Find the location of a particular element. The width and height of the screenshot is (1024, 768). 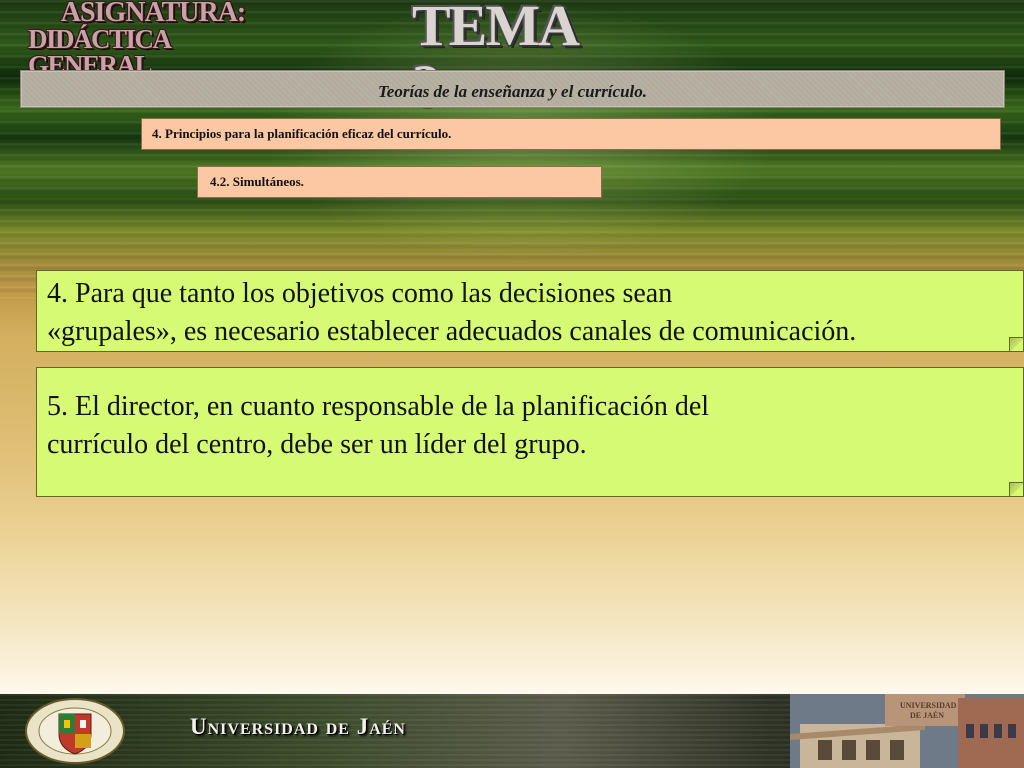

university-seal-icon is located at coordinates (75, 731).